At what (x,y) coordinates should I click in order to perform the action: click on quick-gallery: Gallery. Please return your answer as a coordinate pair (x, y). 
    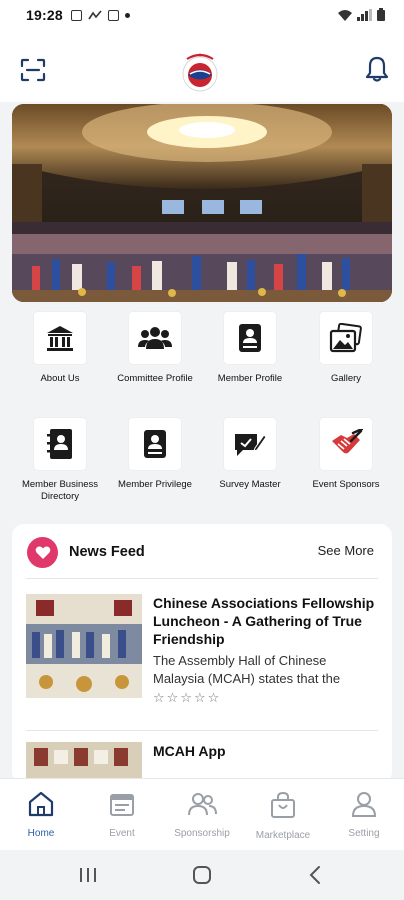
    Looking at the image, I should click on (346, 348).